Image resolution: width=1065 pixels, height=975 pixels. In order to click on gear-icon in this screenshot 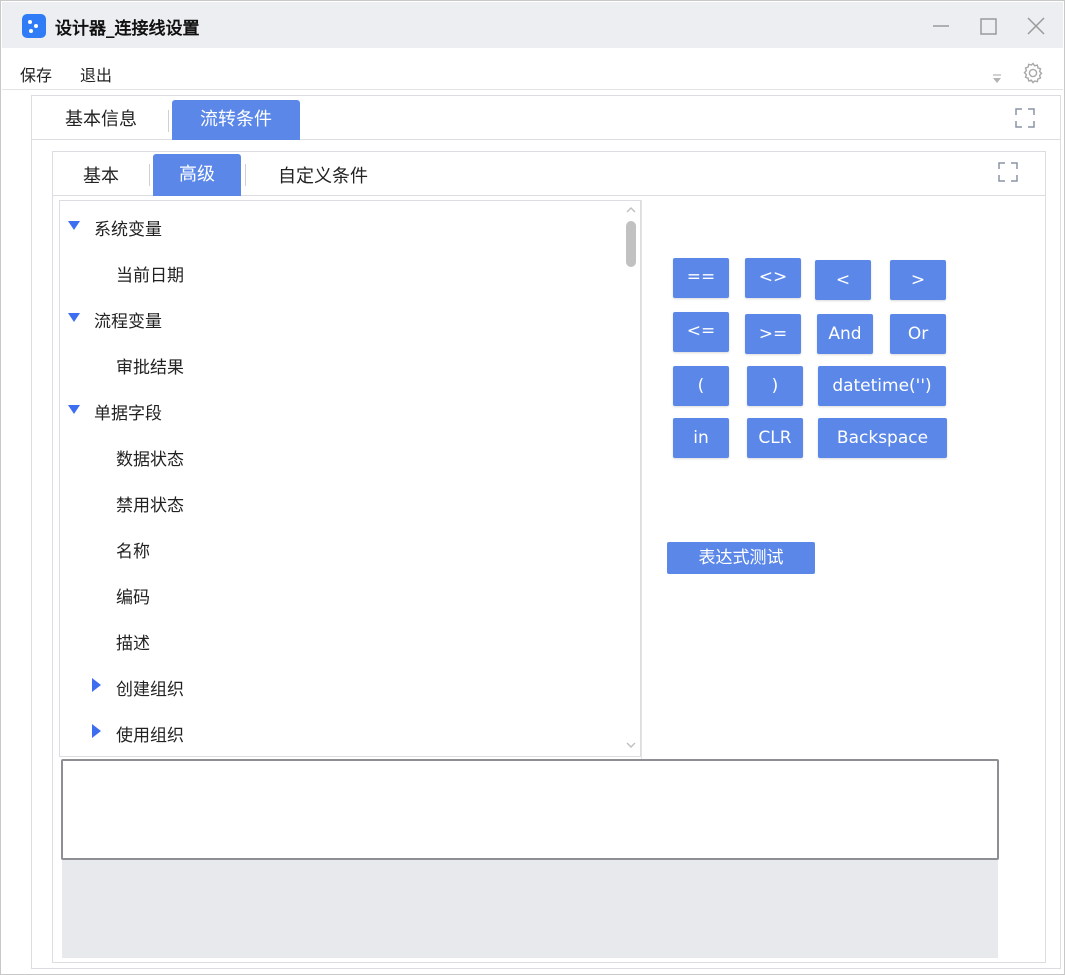, I will do `click(1033, 75)`.